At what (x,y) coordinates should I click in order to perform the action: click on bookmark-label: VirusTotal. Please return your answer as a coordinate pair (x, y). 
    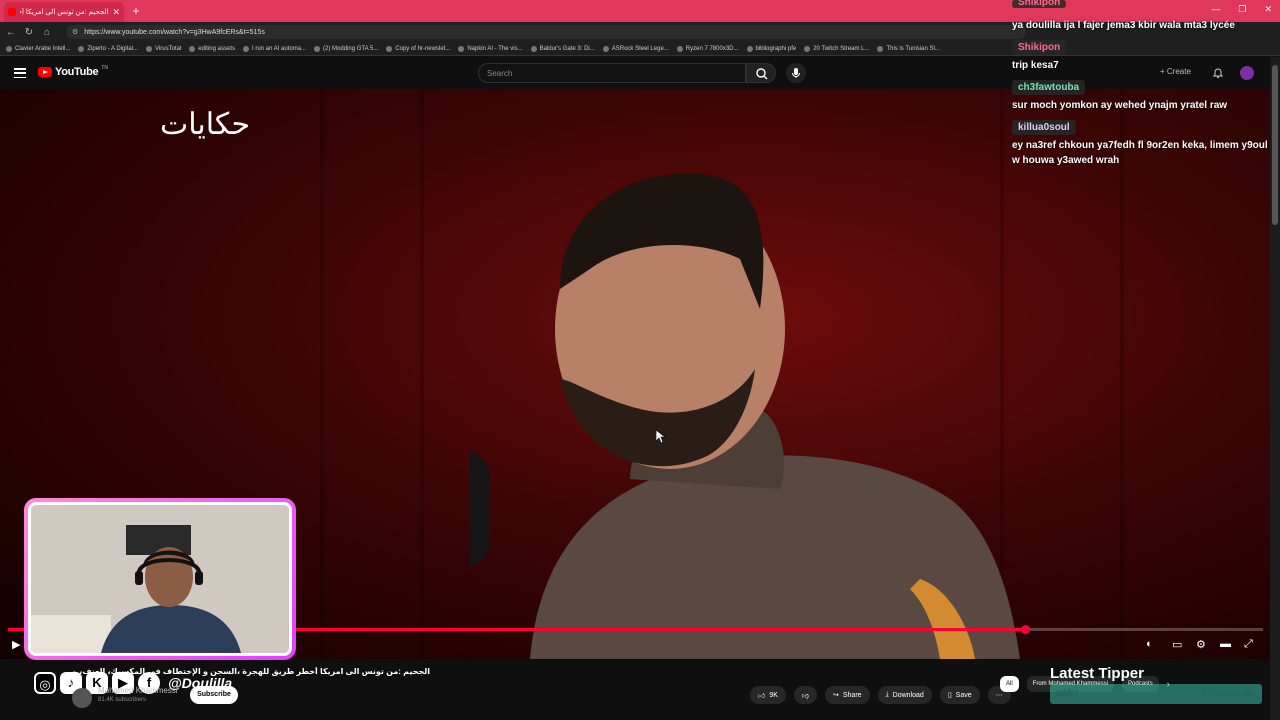
    Looking at the image, I should click on (168, 48).